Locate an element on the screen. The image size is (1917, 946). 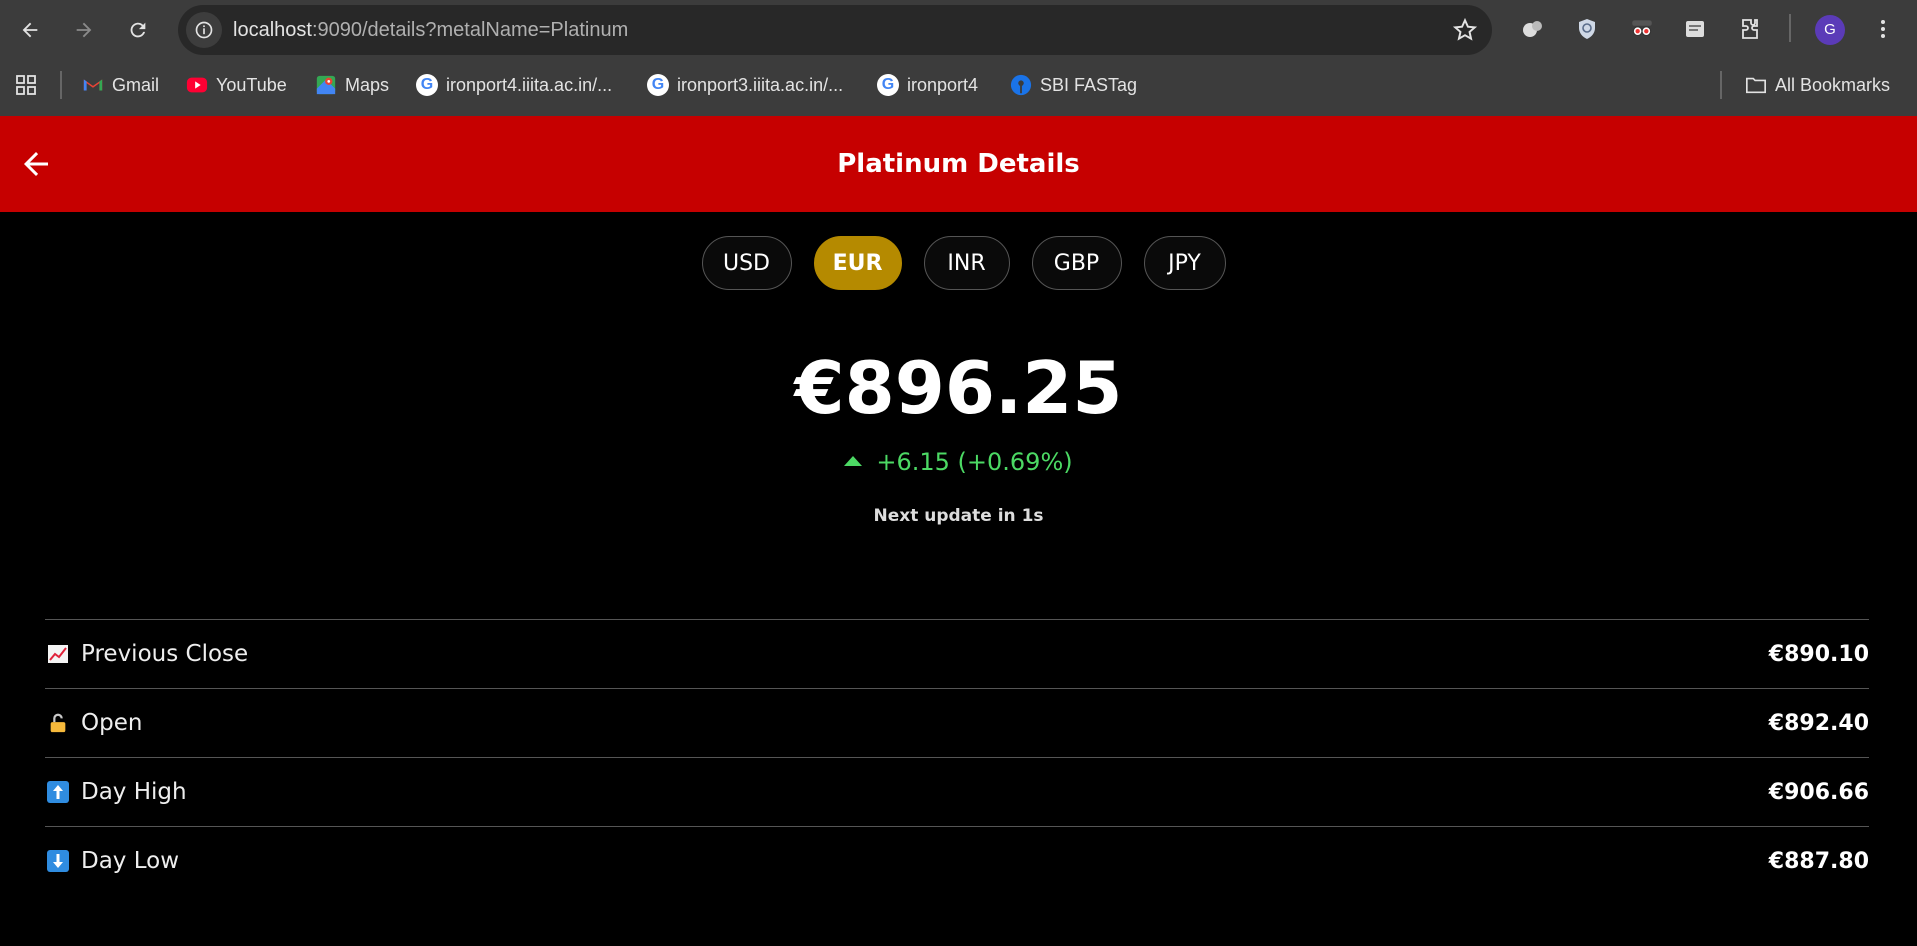
maps-icon is located at coordinates (326, 85).